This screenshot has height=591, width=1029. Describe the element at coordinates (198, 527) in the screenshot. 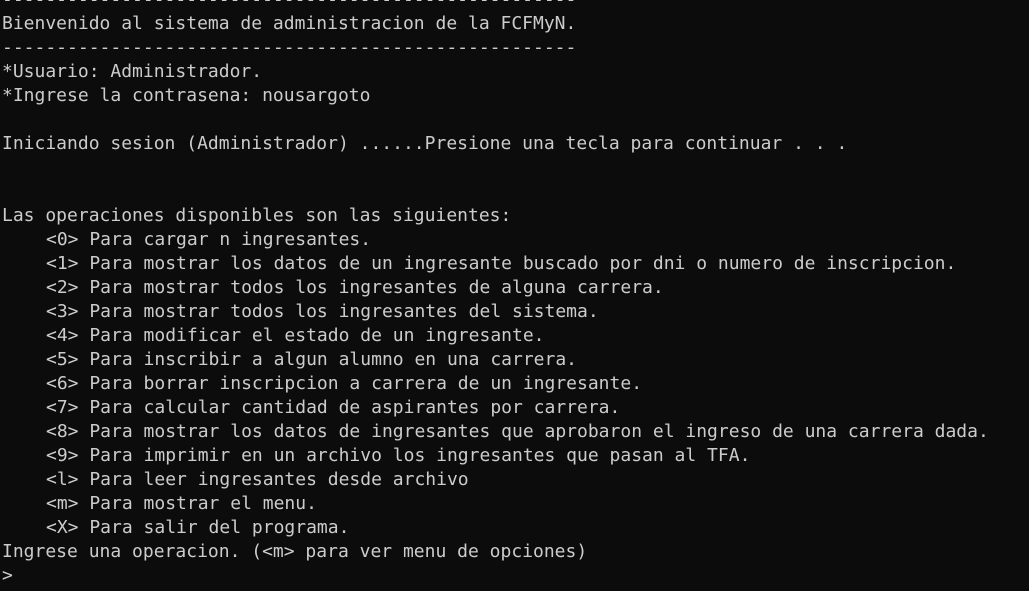

I see `menu-item-text: <X> Para salir del programa.` at that location.